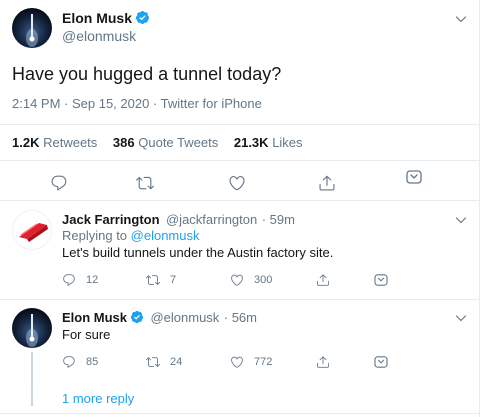  Describe the element at coordinates (278, 219) in the screenshot. I see `reply-time: · 59m` at that location.